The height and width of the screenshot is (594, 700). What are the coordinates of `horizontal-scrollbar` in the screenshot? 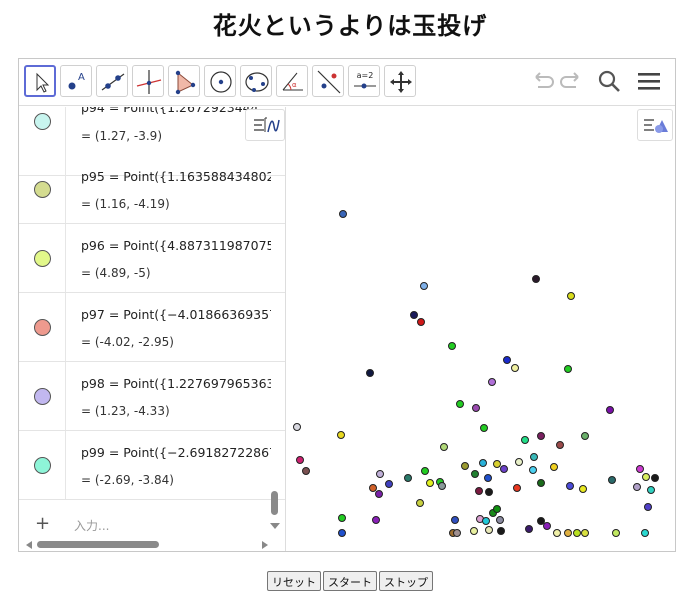 It's located at (148, 544).